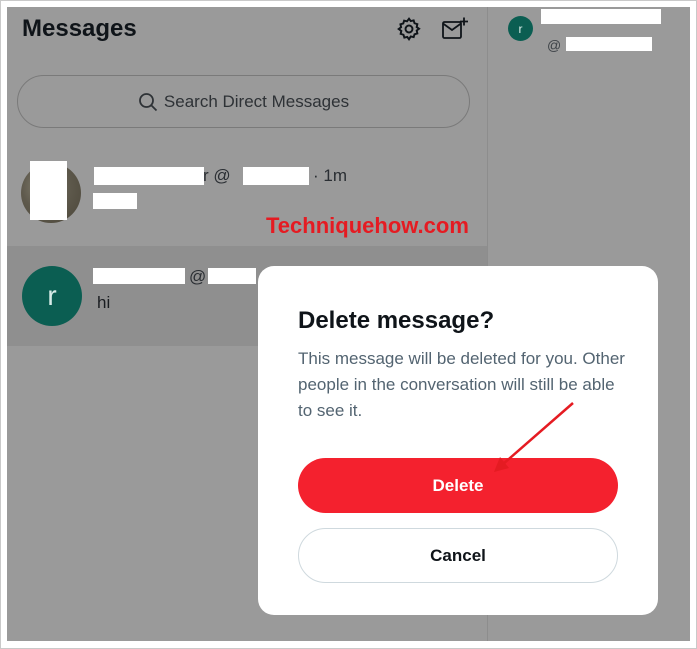 This screenshot has width=697, height=649. I want to click on handle-prefix: r @, so click(217, 175).